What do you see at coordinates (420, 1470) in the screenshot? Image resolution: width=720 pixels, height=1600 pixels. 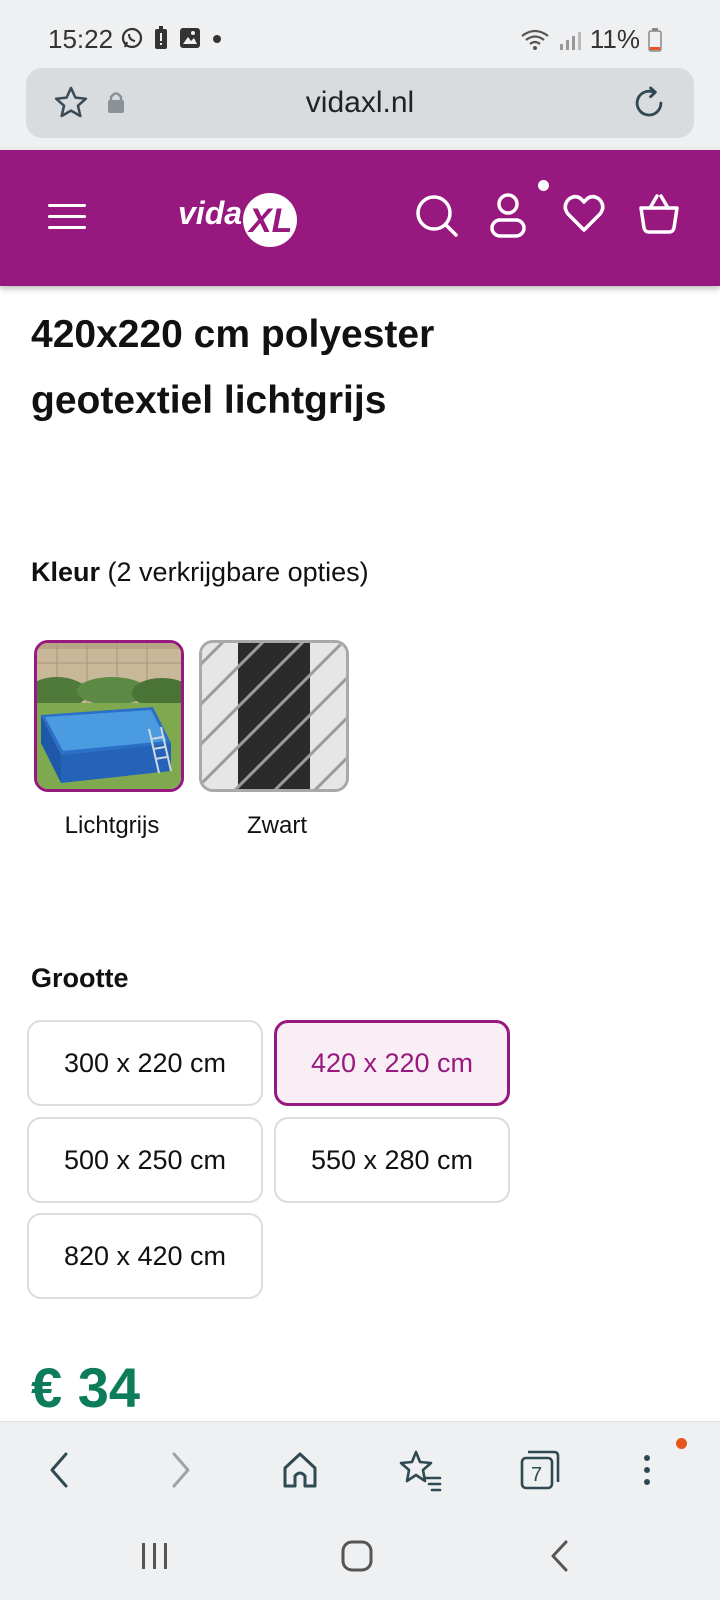 I see `bookmarks-icon` at bounding box center [420, 1470].